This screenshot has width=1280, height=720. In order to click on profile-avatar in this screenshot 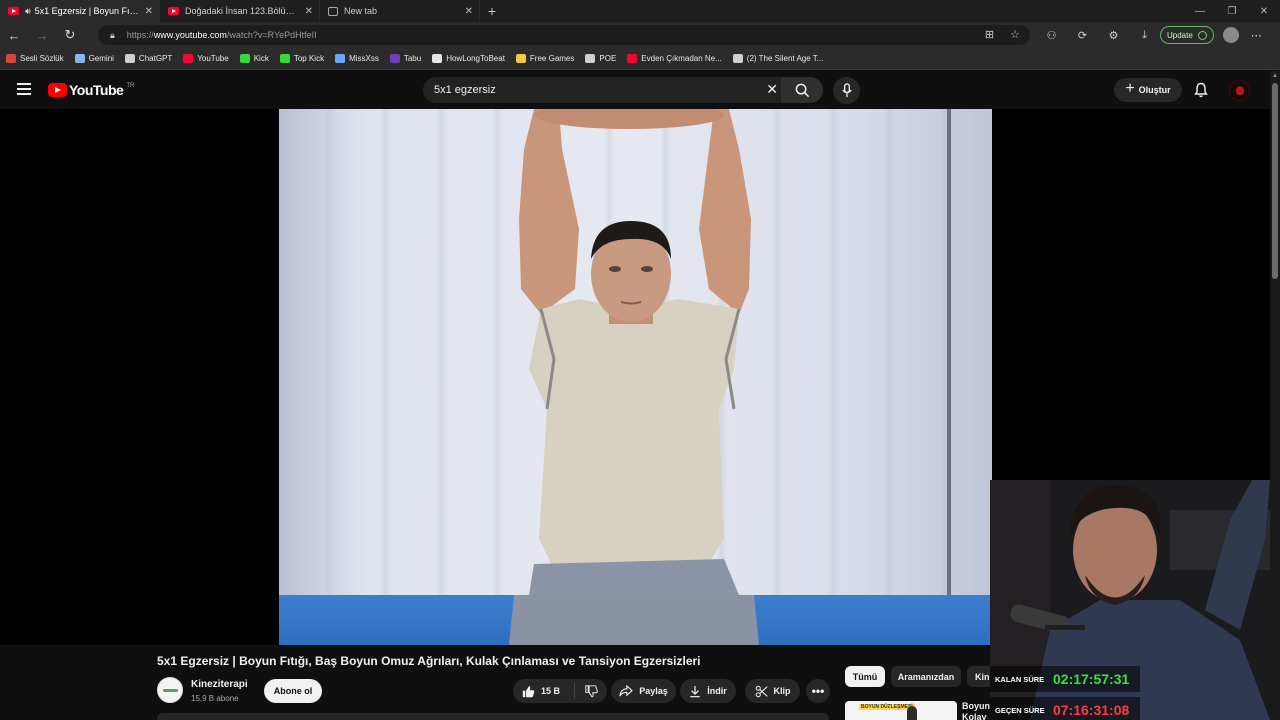, I will do `click(1230, 35)`.